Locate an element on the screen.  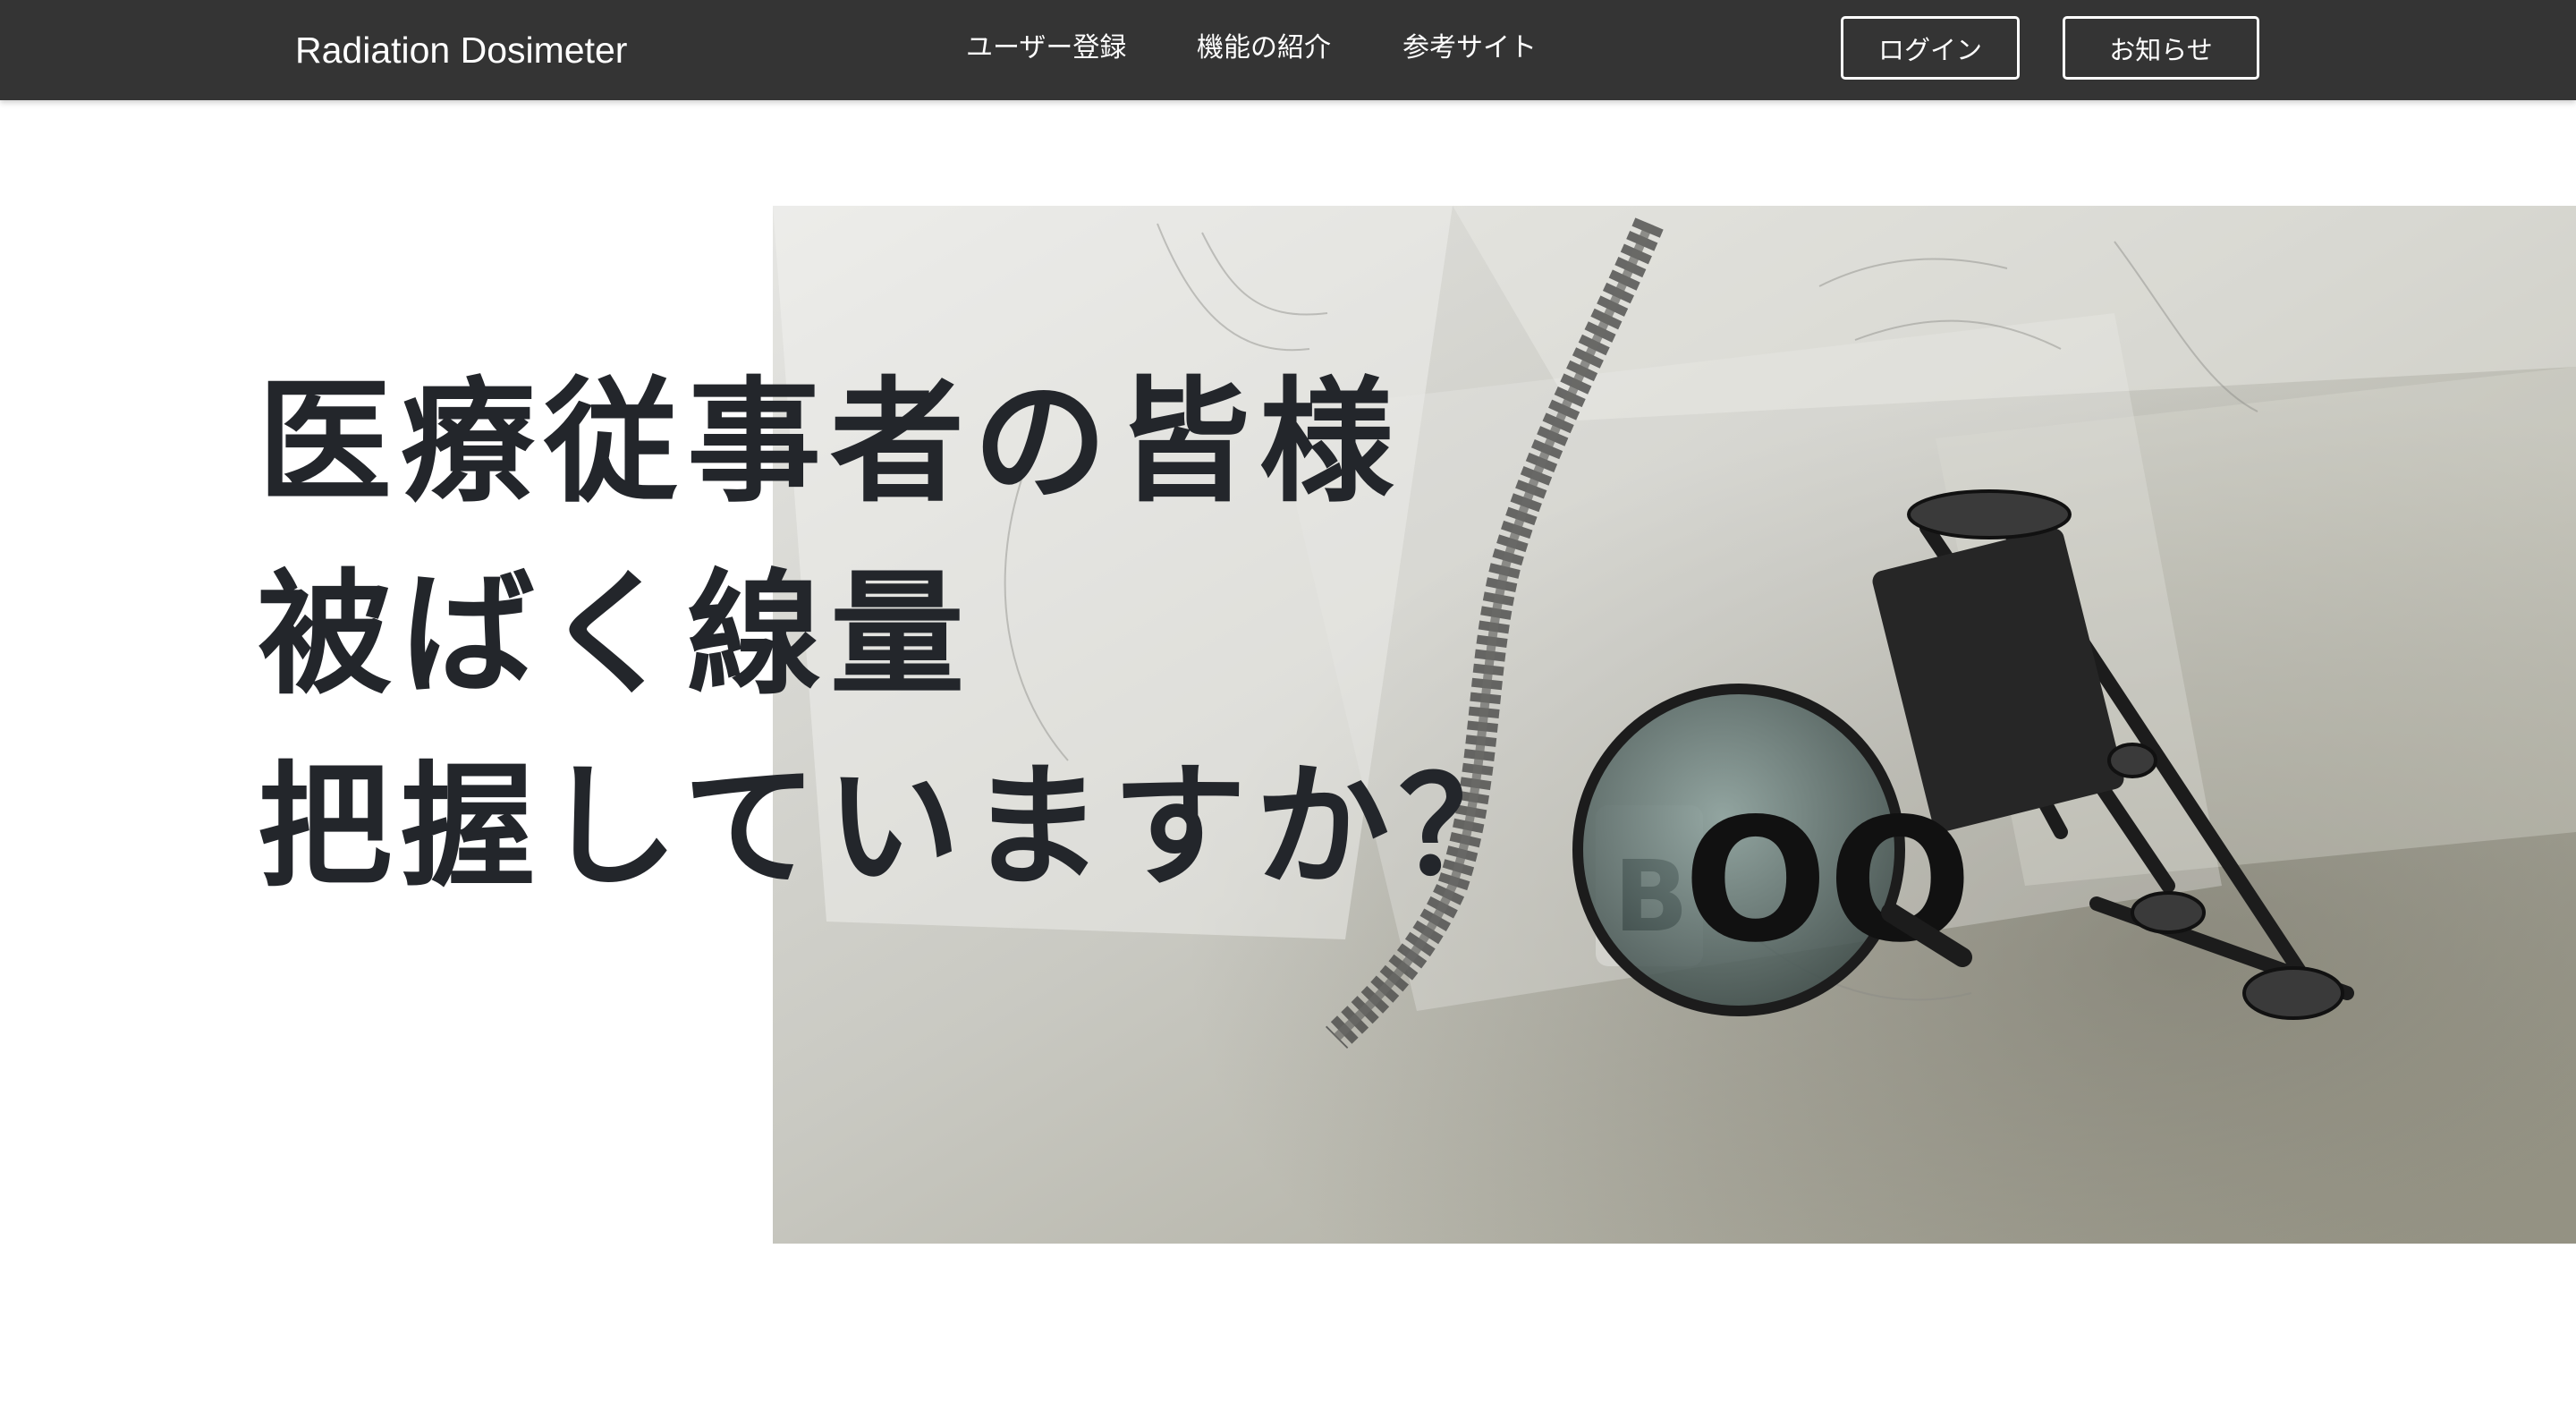
hero-headline-line-3: 把握していますか？ is located at coordinates (900, 827).